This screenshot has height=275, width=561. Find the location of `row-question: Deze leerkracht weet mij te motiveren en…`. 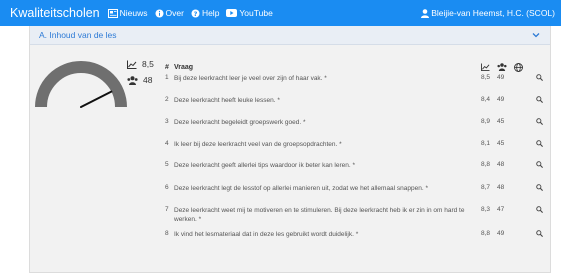

row-question: Deze leerkracht weet mij te motiveren en… is located at coordinates (319, 215).